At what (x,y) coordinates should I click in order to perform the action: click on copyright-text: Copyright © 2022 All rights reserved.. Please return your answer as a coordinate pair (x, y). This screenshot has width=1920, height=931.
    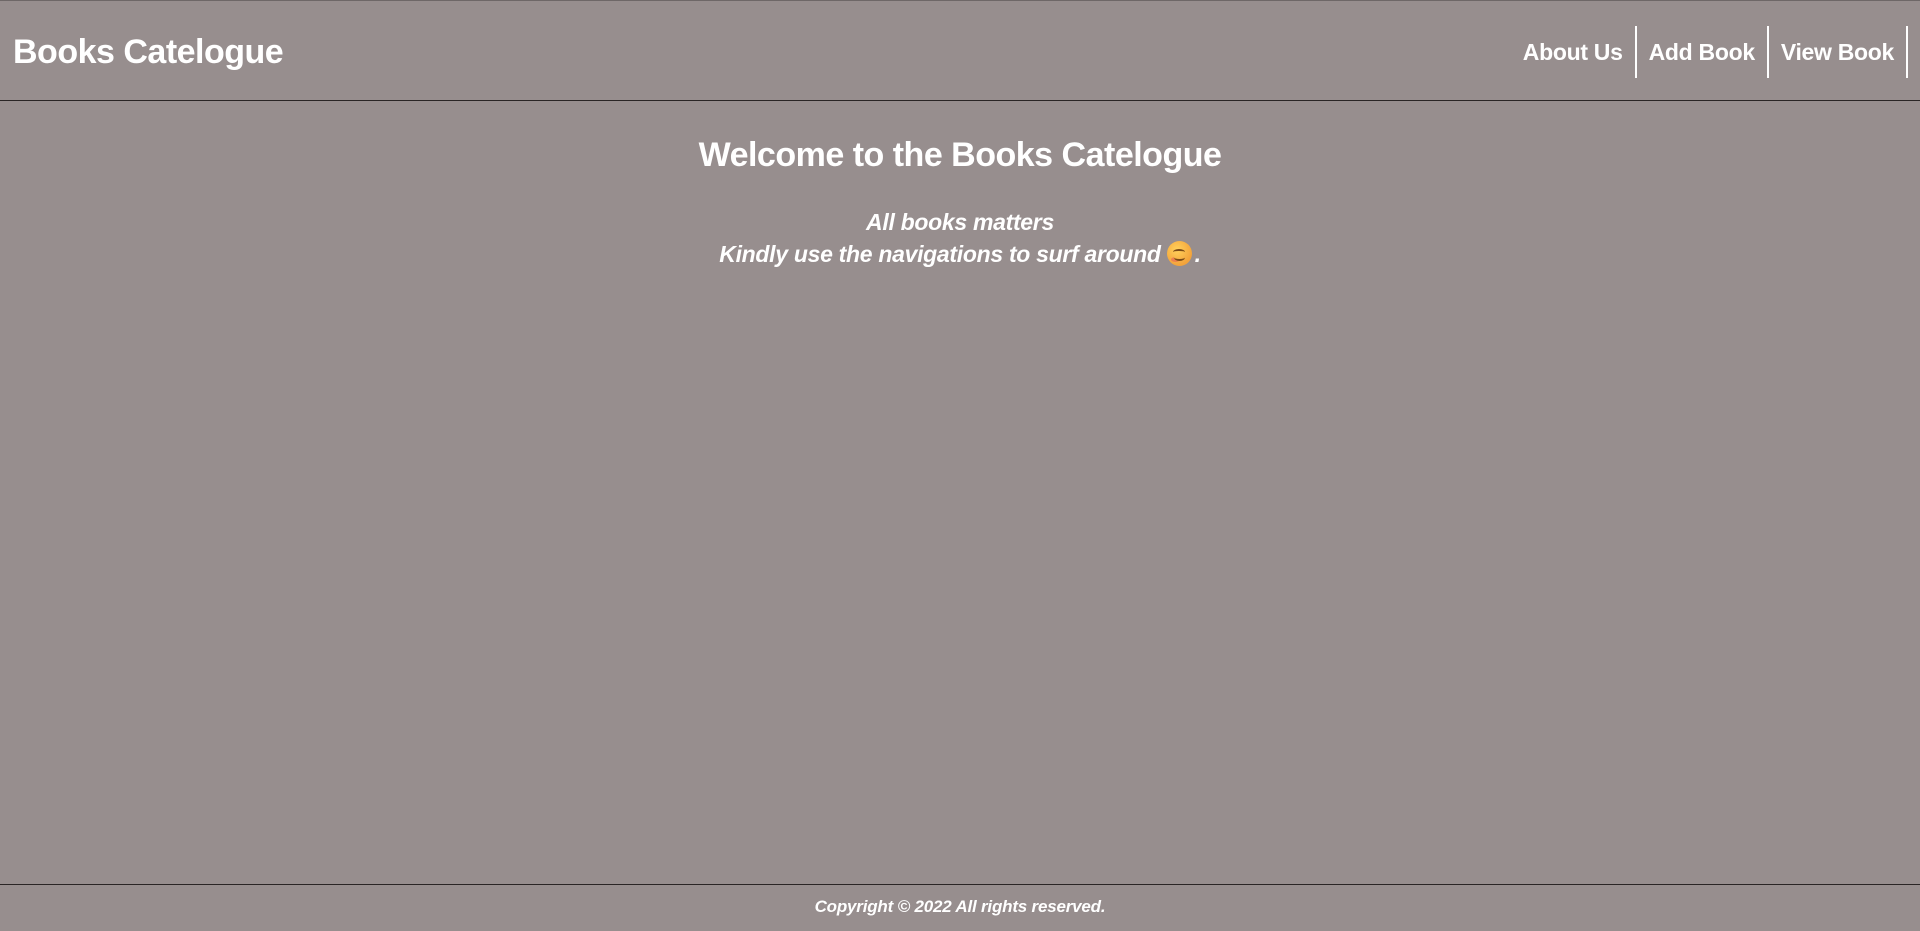
    Looking at the image, I should click on (960, 906).